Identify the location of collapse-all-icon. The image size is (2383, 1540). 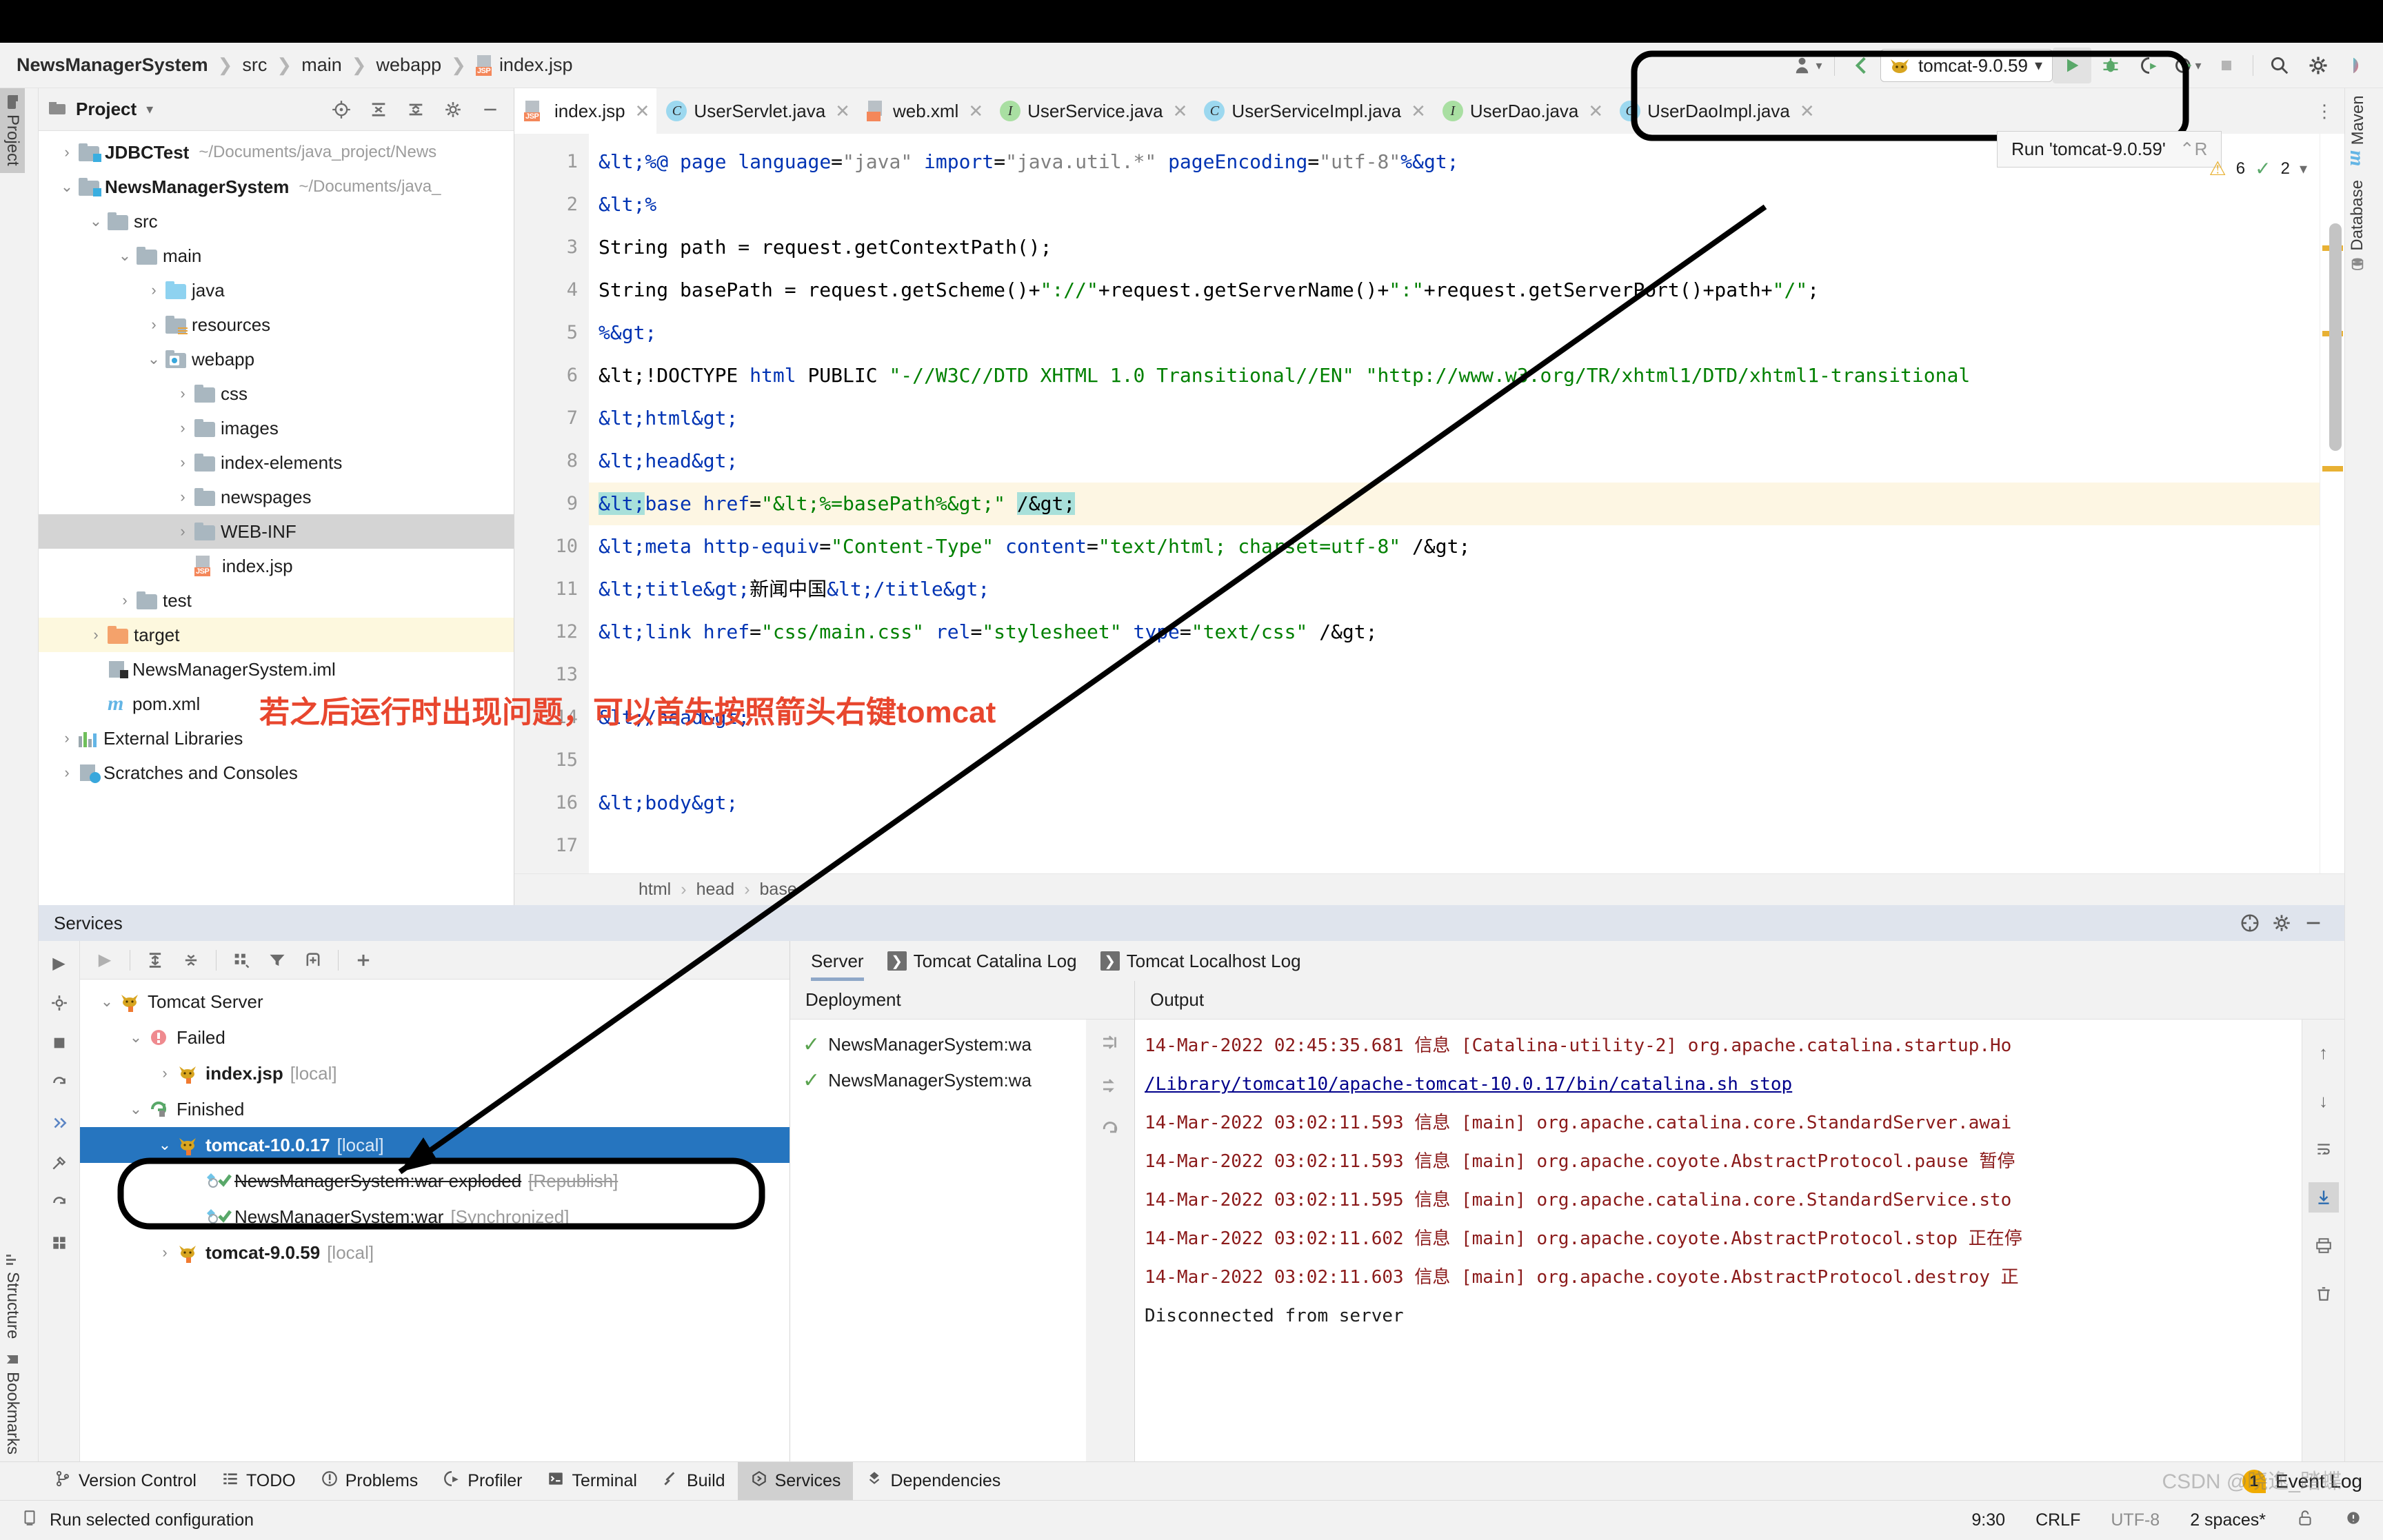
(191, 960).